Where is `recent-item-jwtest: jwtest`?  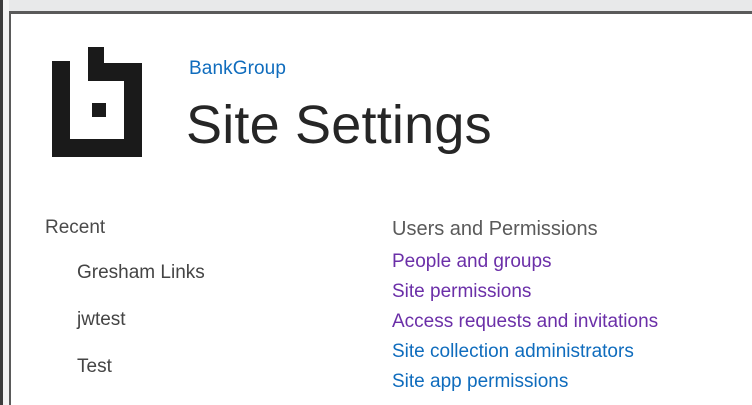 recent-item-jwtest: jwtest is located at coordinates (141, 326).